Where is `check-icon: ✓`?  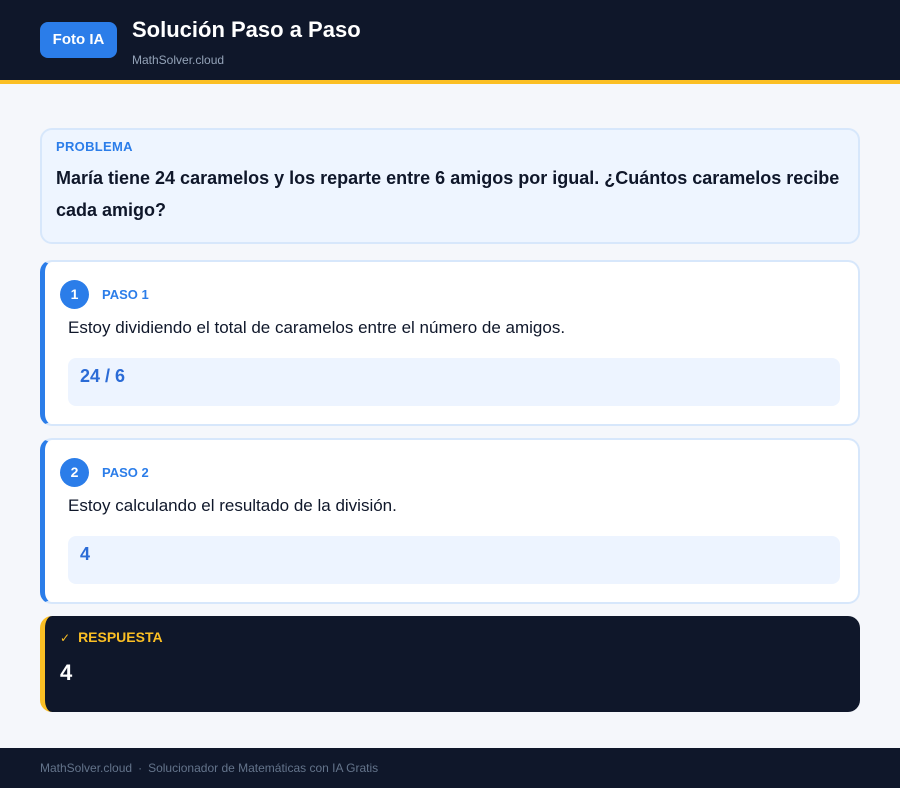
check-icon: ✓ is located at coordinates (65, 638).